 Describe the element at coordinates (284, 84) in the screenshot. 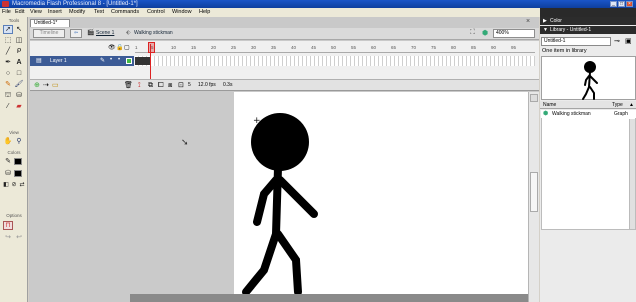

I see `timeline-footer: ⊕ ⇢ ▭ 🗑 ⟟ ⧉ ⧠ ⧈ ⊡ 5 12.0 fps 0.3s` at that location.